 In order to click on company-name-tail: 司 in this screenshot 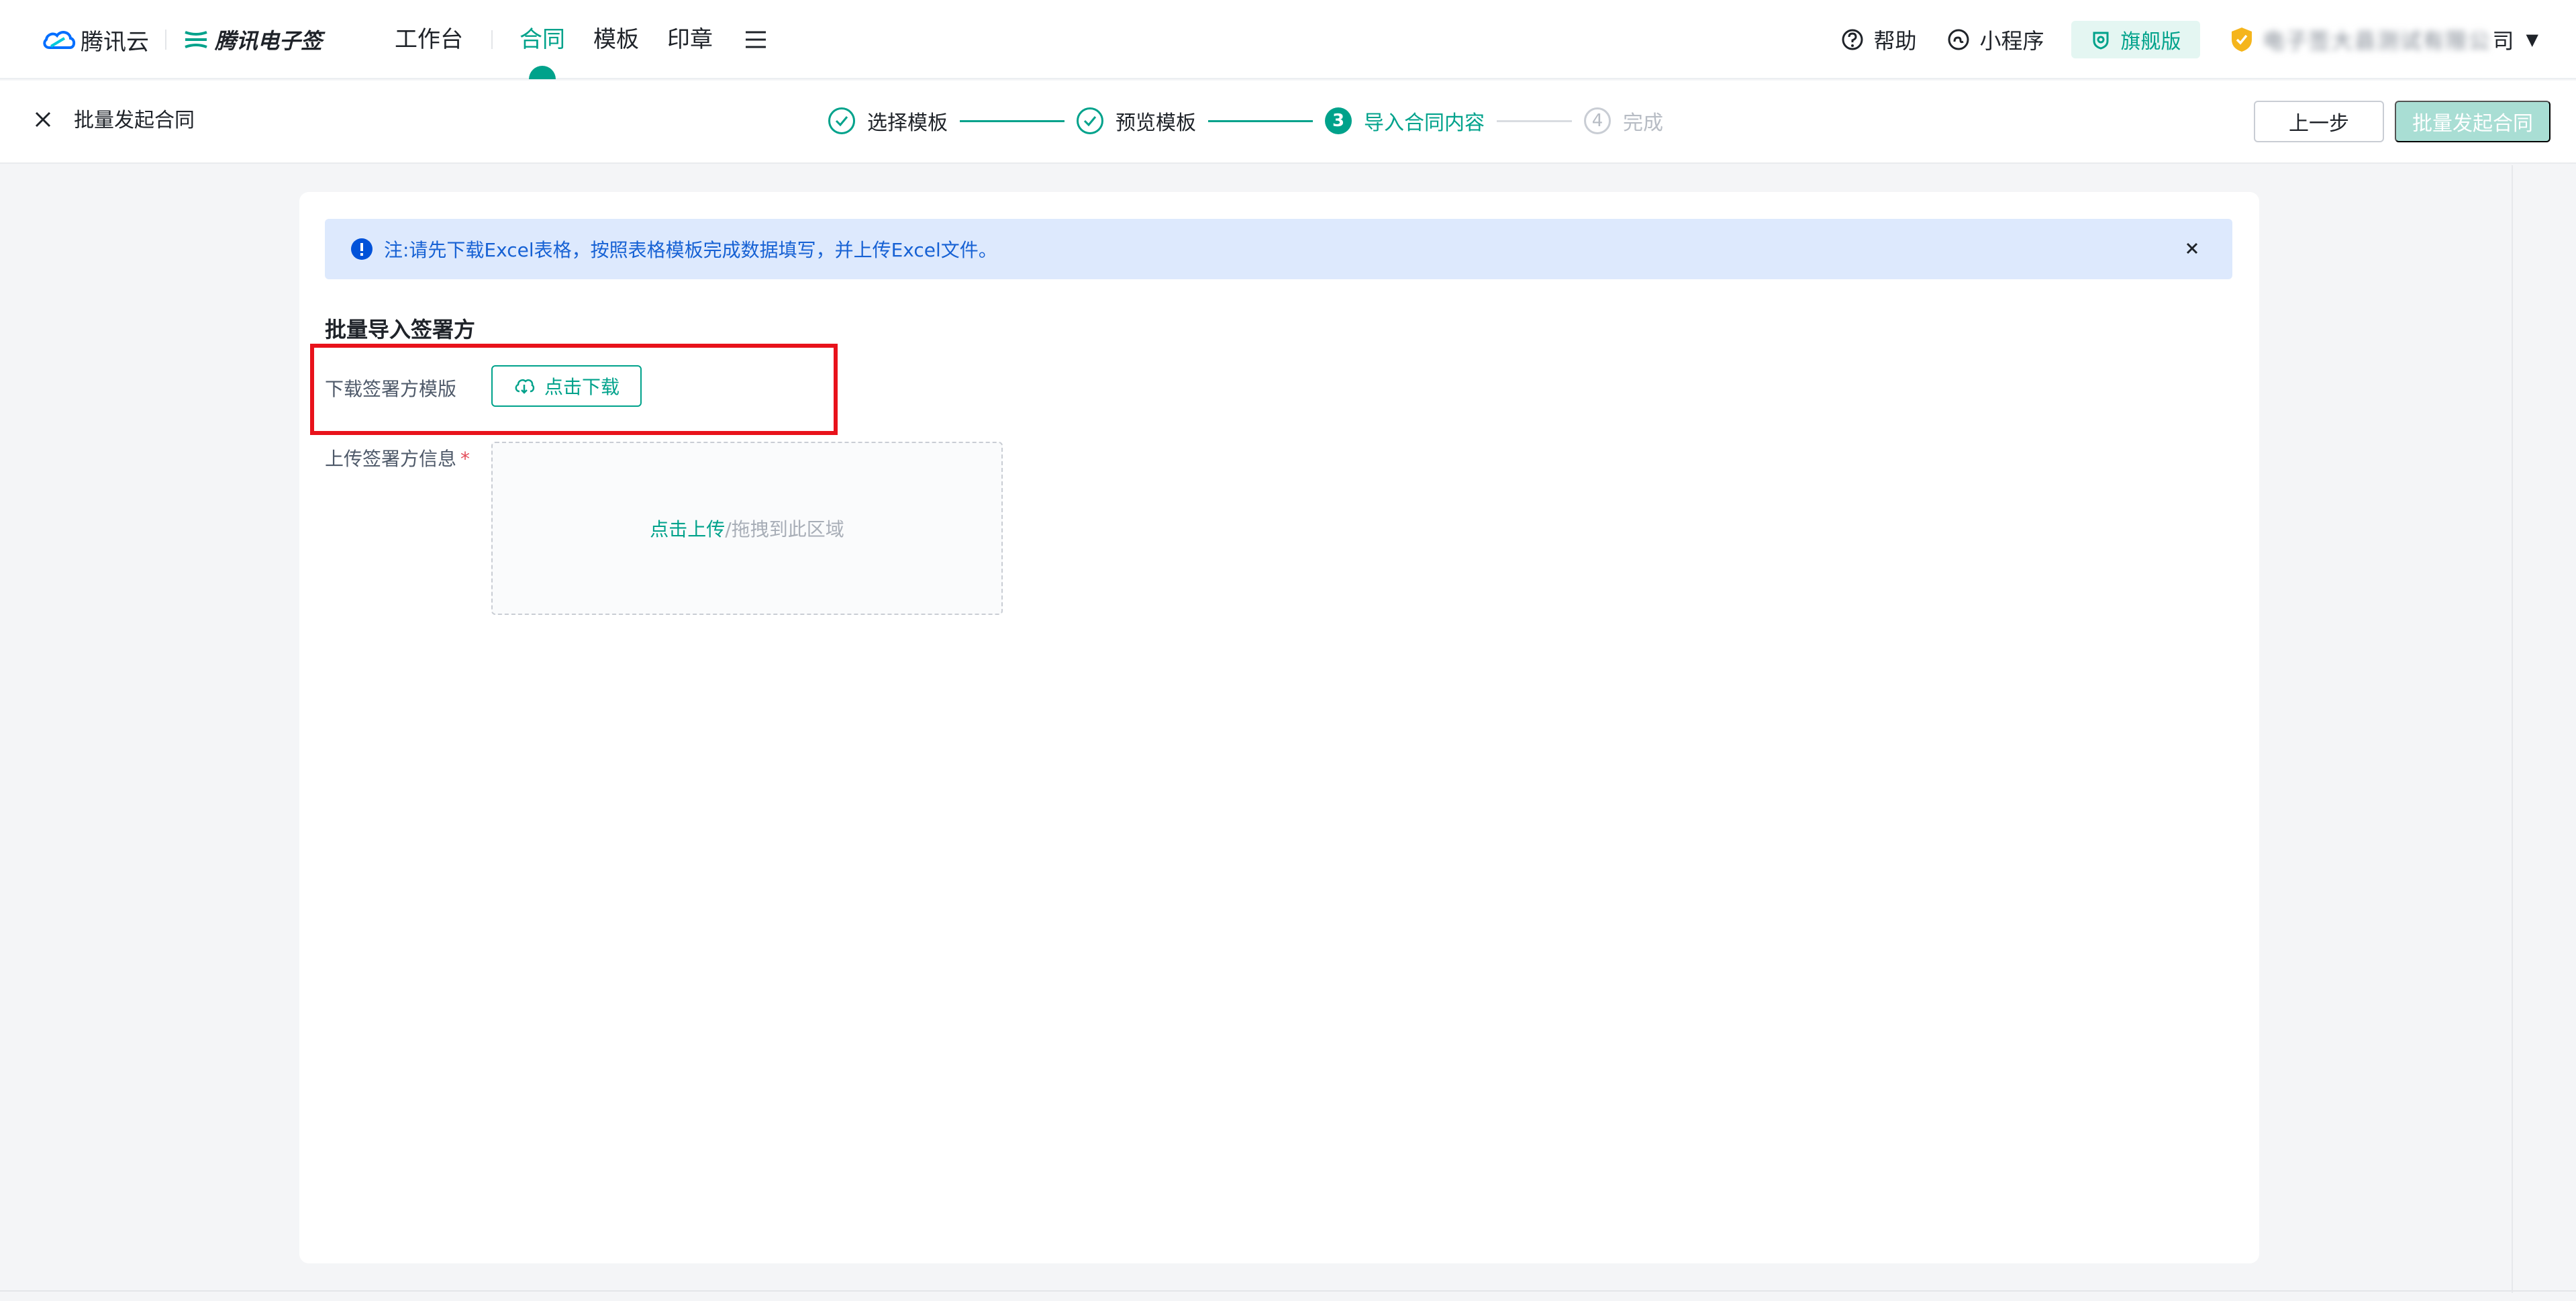, I will do `click(2503, 41)`.